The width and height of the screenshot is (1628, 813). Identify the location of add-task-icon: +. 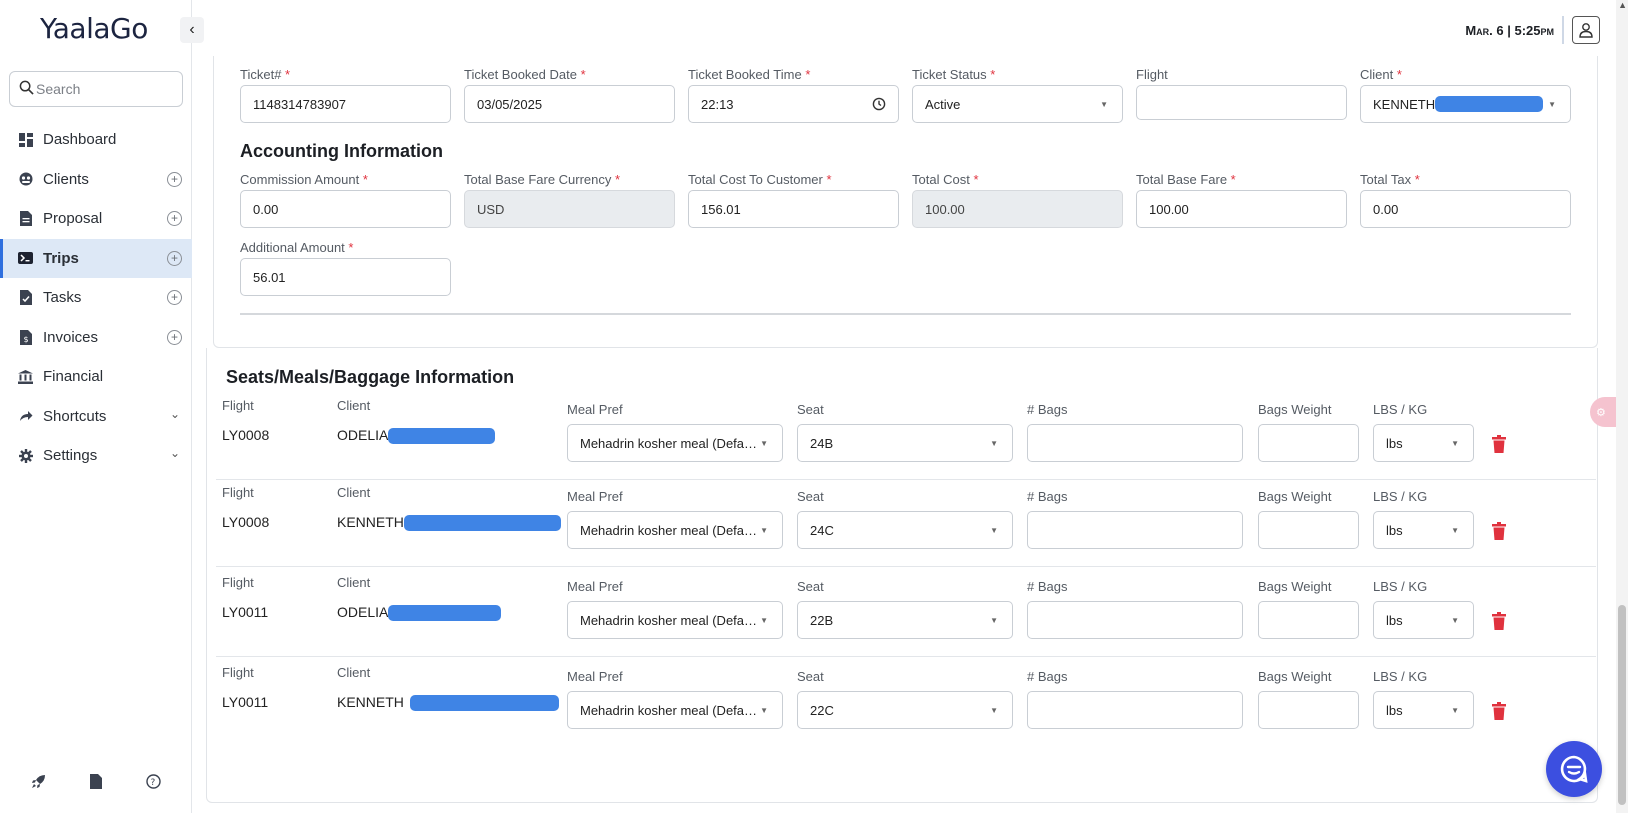
(174, 297).